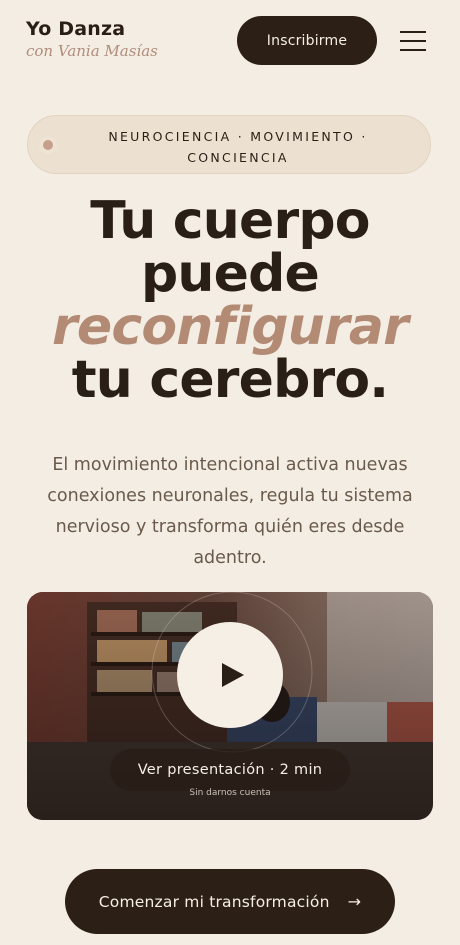 The image size is (460, 945). Describe the element at coordinates (214, 901) in the screenshot. I see `cta-label: Comenzar mi transformación` at that location.